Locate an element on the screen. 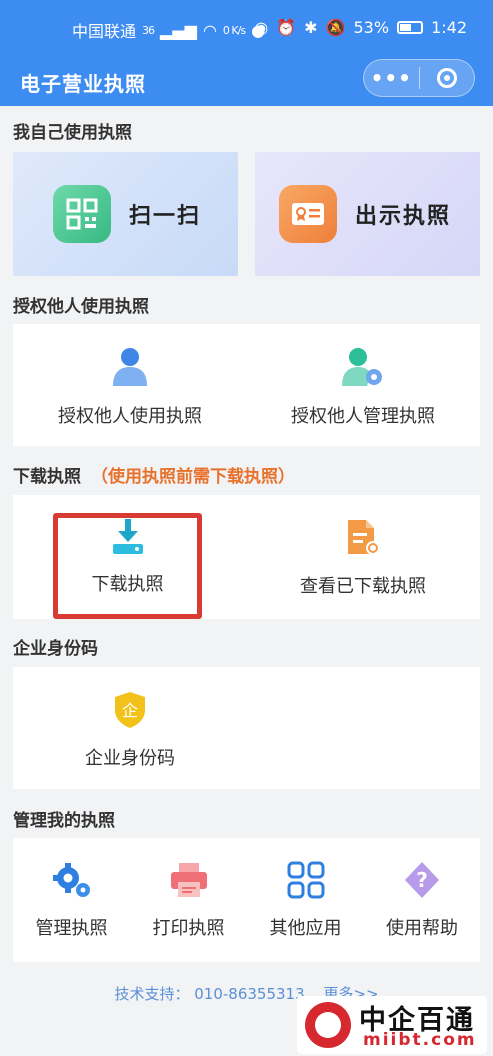  close-miniapp-button is located at coordinates (446, 78).